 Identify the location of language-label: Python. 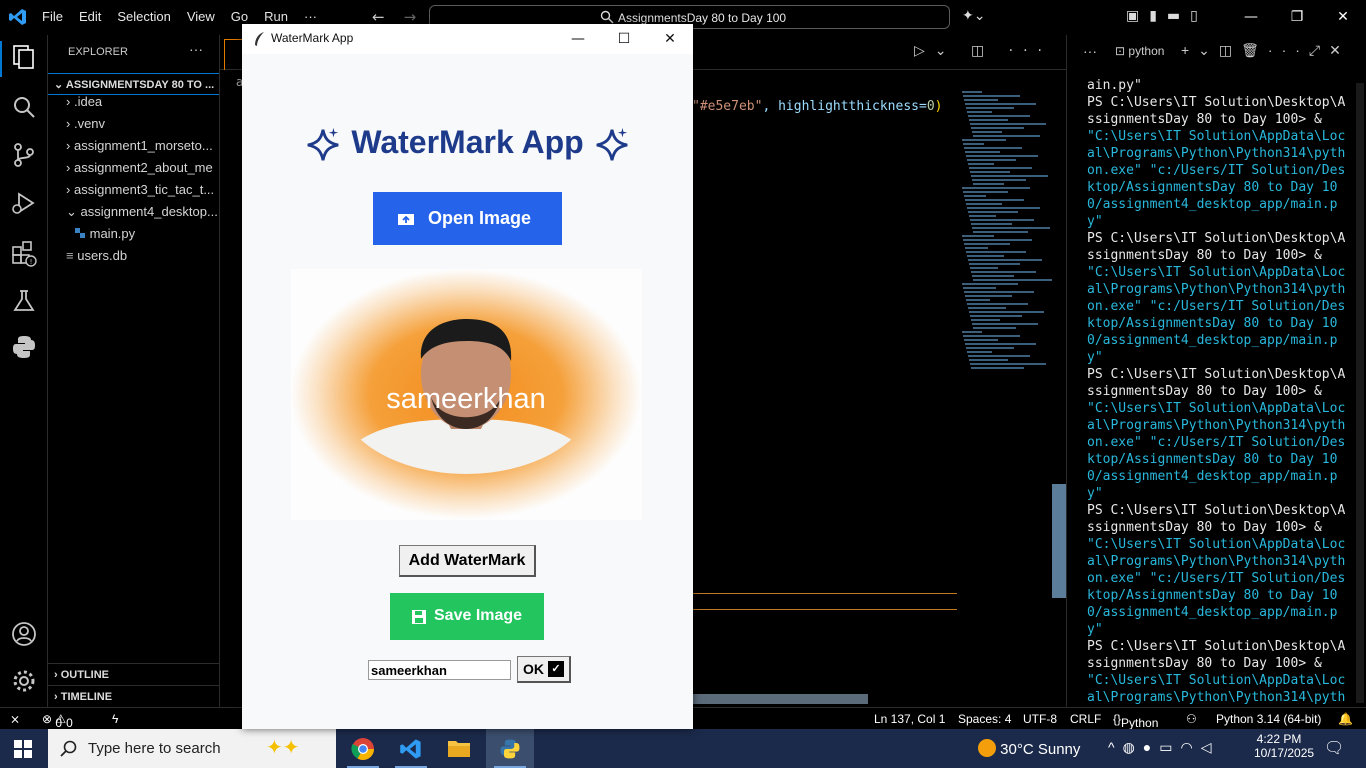
(1140, 723).